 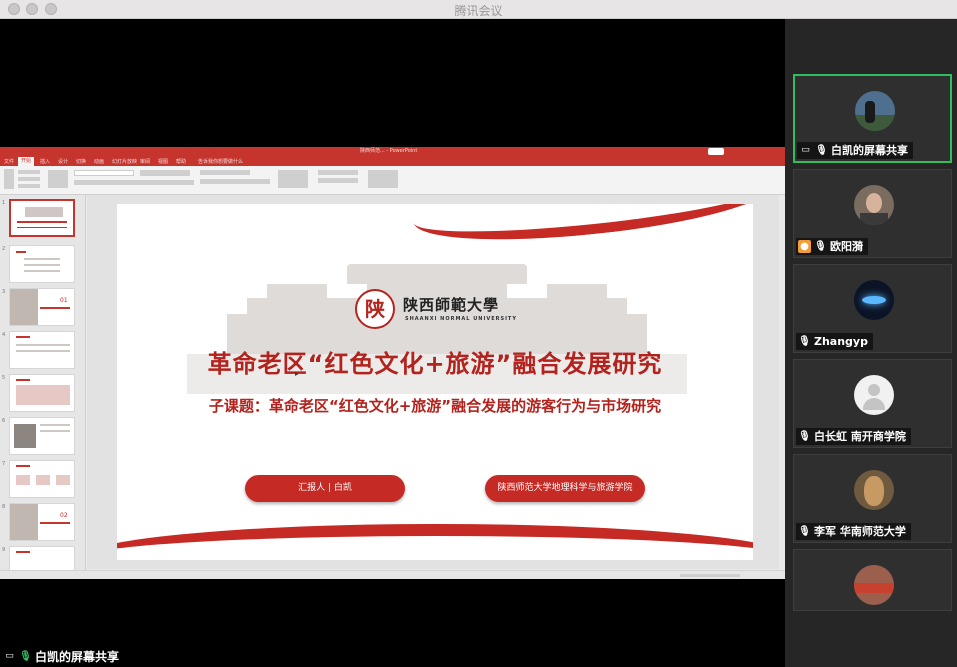 I want to click on ppt-tab: 审阅, so click(x=145, y=161).